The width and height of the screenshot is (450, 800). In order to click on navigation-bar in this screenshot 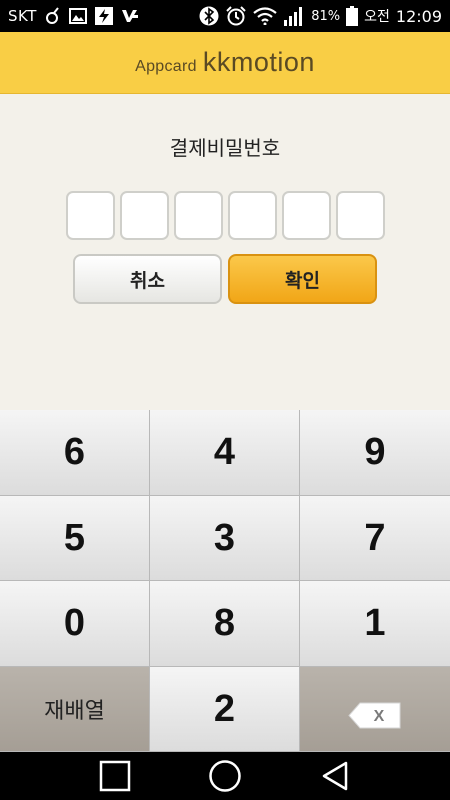, I will do `click(225, 776)`.